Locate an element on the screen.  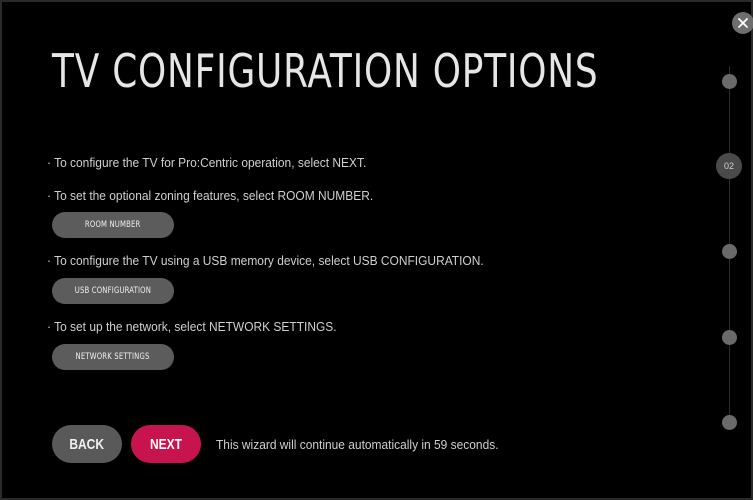
next-button: NEXT is located at coordinates (166, 444).